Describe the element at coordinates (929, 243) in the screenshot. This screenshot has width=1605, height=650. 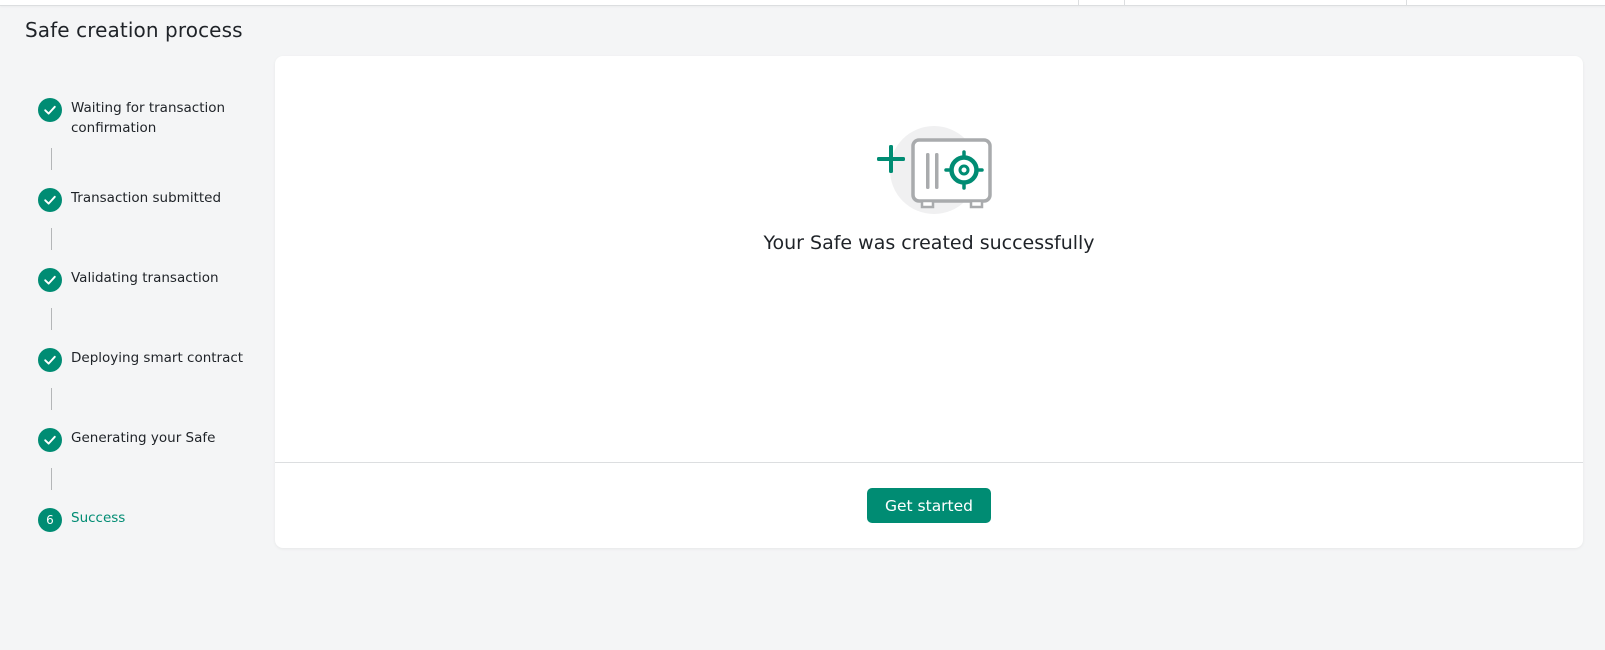
I see `success-message: Your Safe was created successfully` at that location.